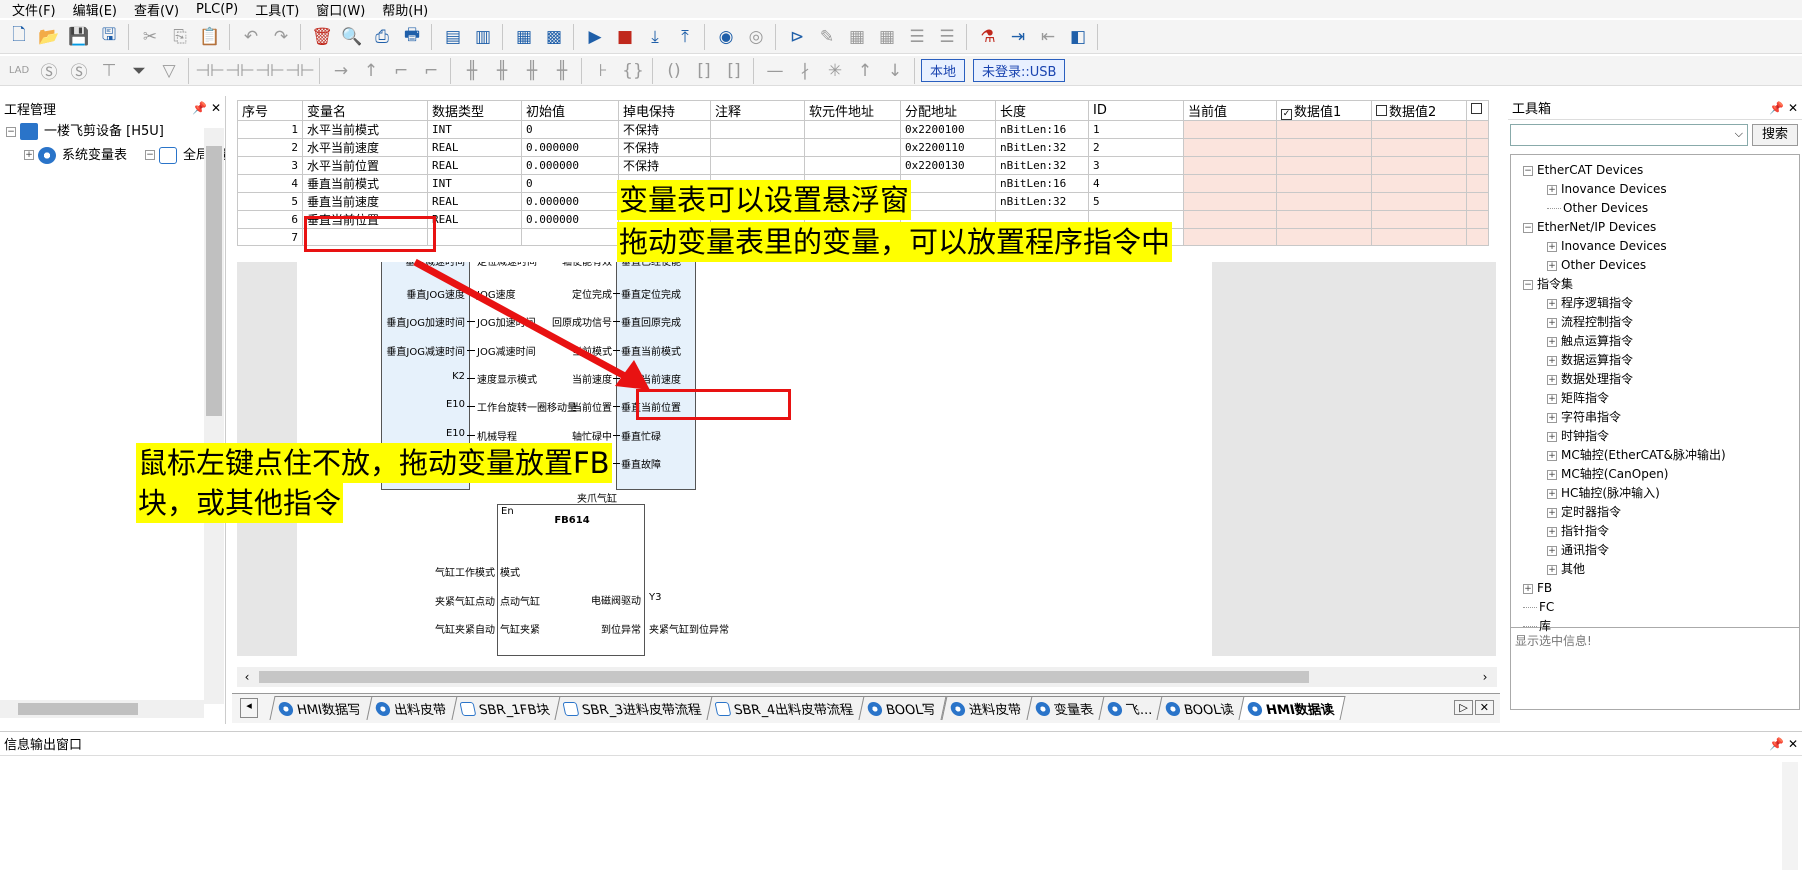 This screenshot has width=1802, height=871. Describe the element at coordinates (240, 503) in the screenshot. I see `annotation-line2: 块，或其他指令` at that location.